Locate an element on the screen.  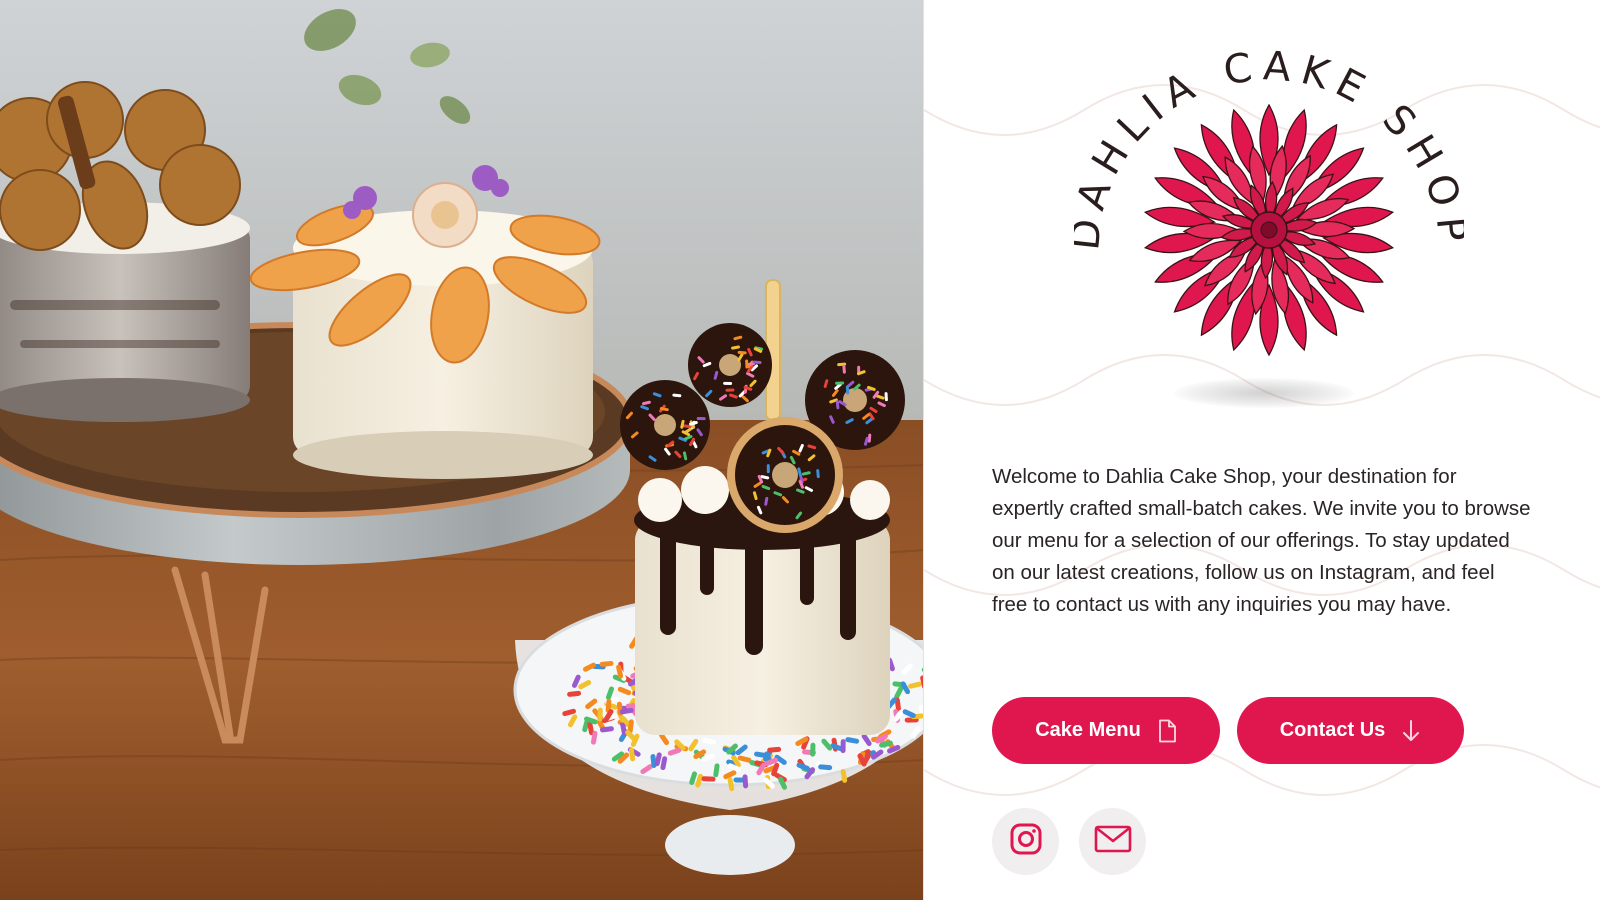
instagram-button is located at coordinates (1025, 841).